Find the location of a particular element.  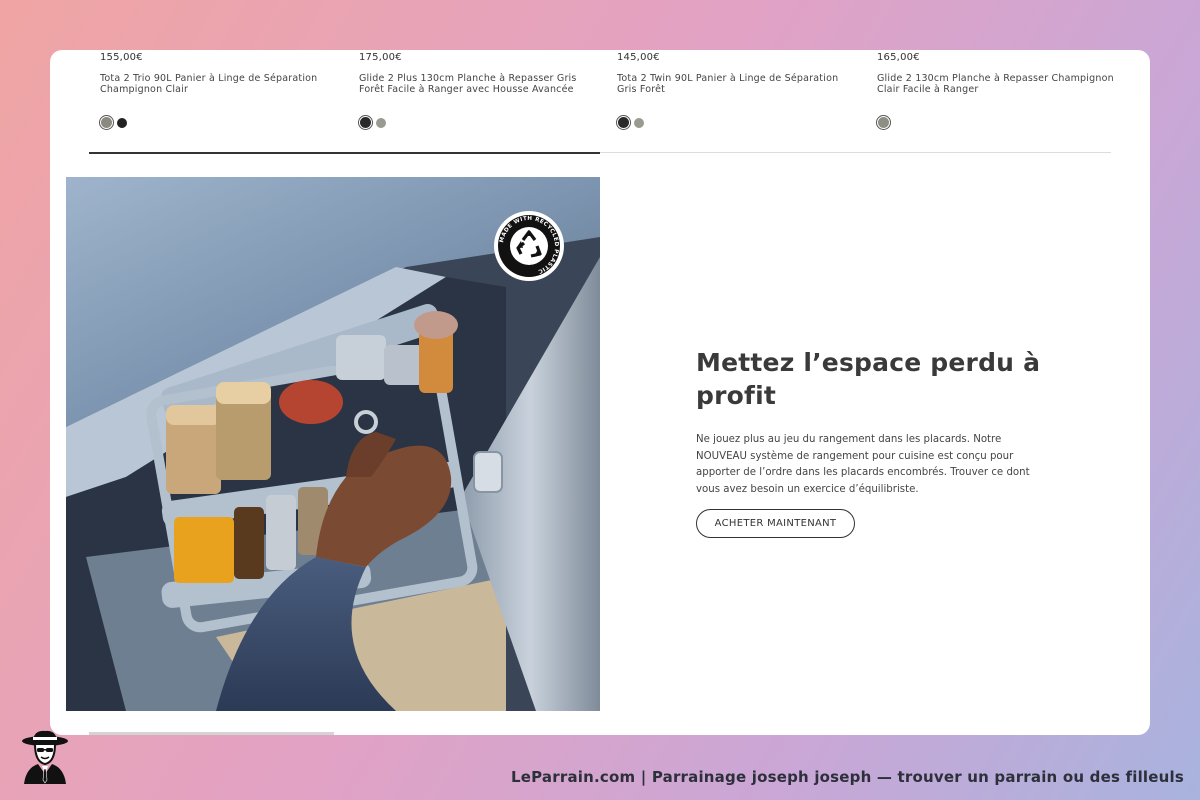

carousel-progress is located at coordinates (344, 153).